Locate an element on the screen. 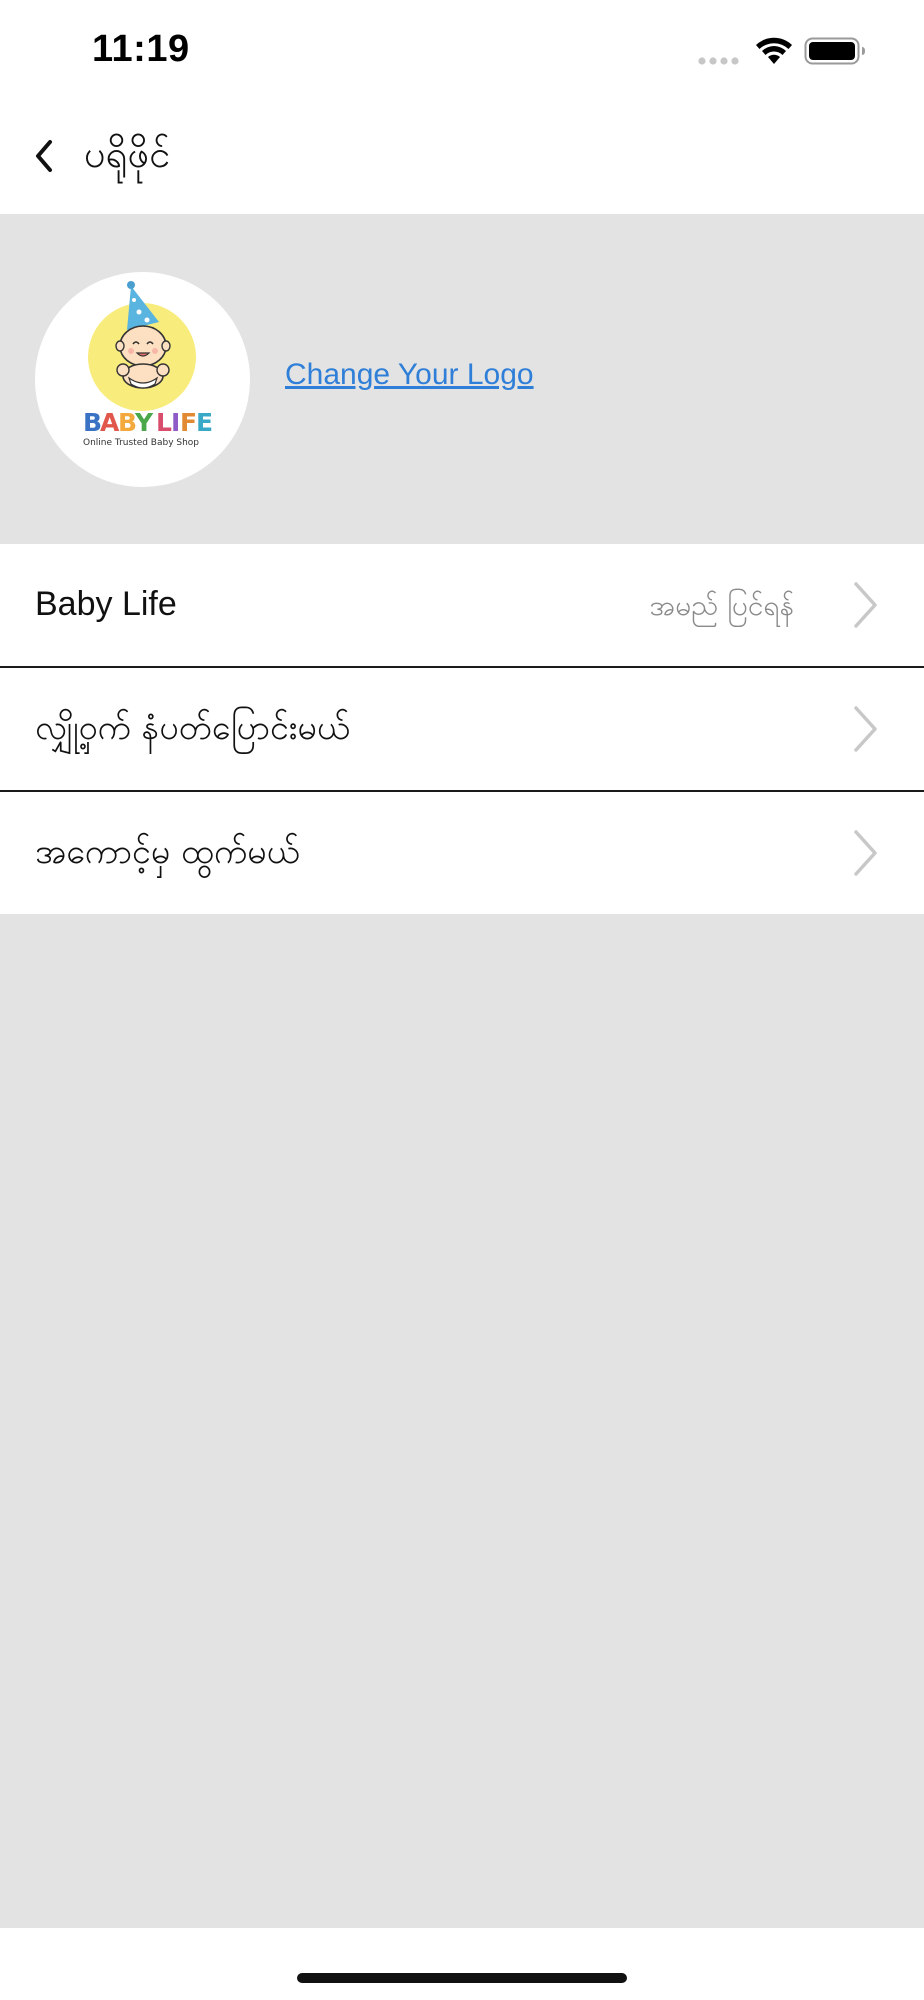  battery-icon is located at coordinates (834, 51).